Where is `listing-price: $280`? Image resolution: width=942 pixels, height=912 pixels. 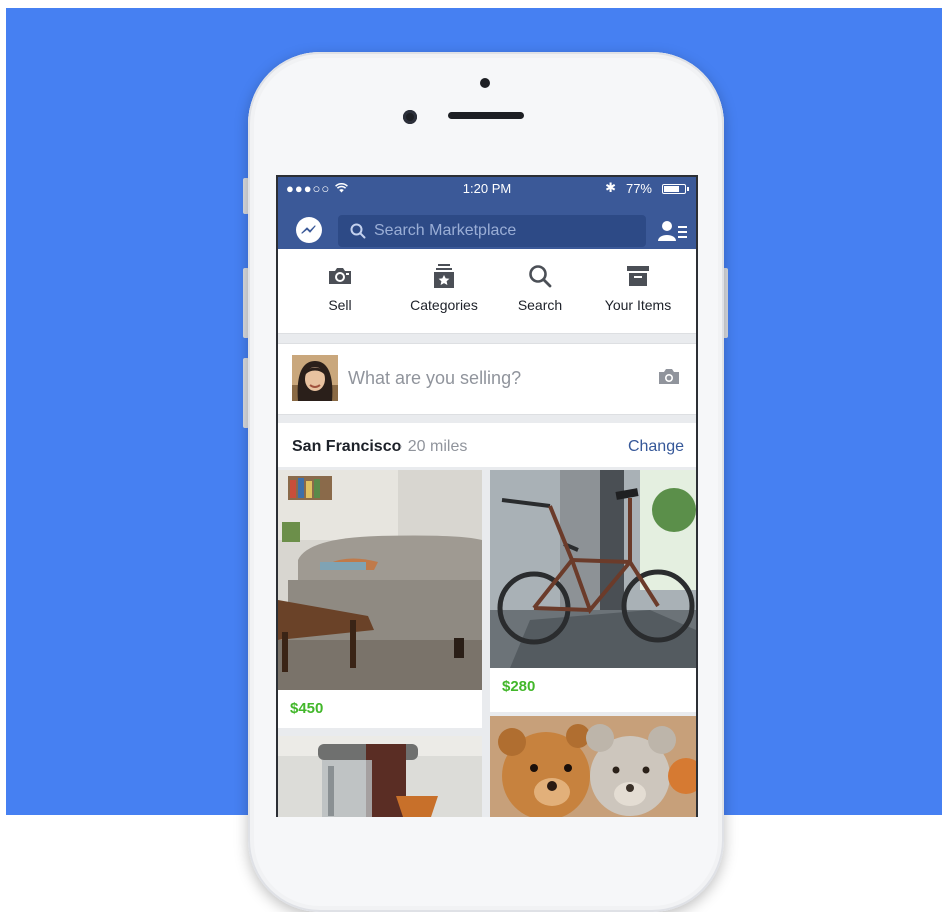
listing-price: $280 is located at coordinates (519, 686).